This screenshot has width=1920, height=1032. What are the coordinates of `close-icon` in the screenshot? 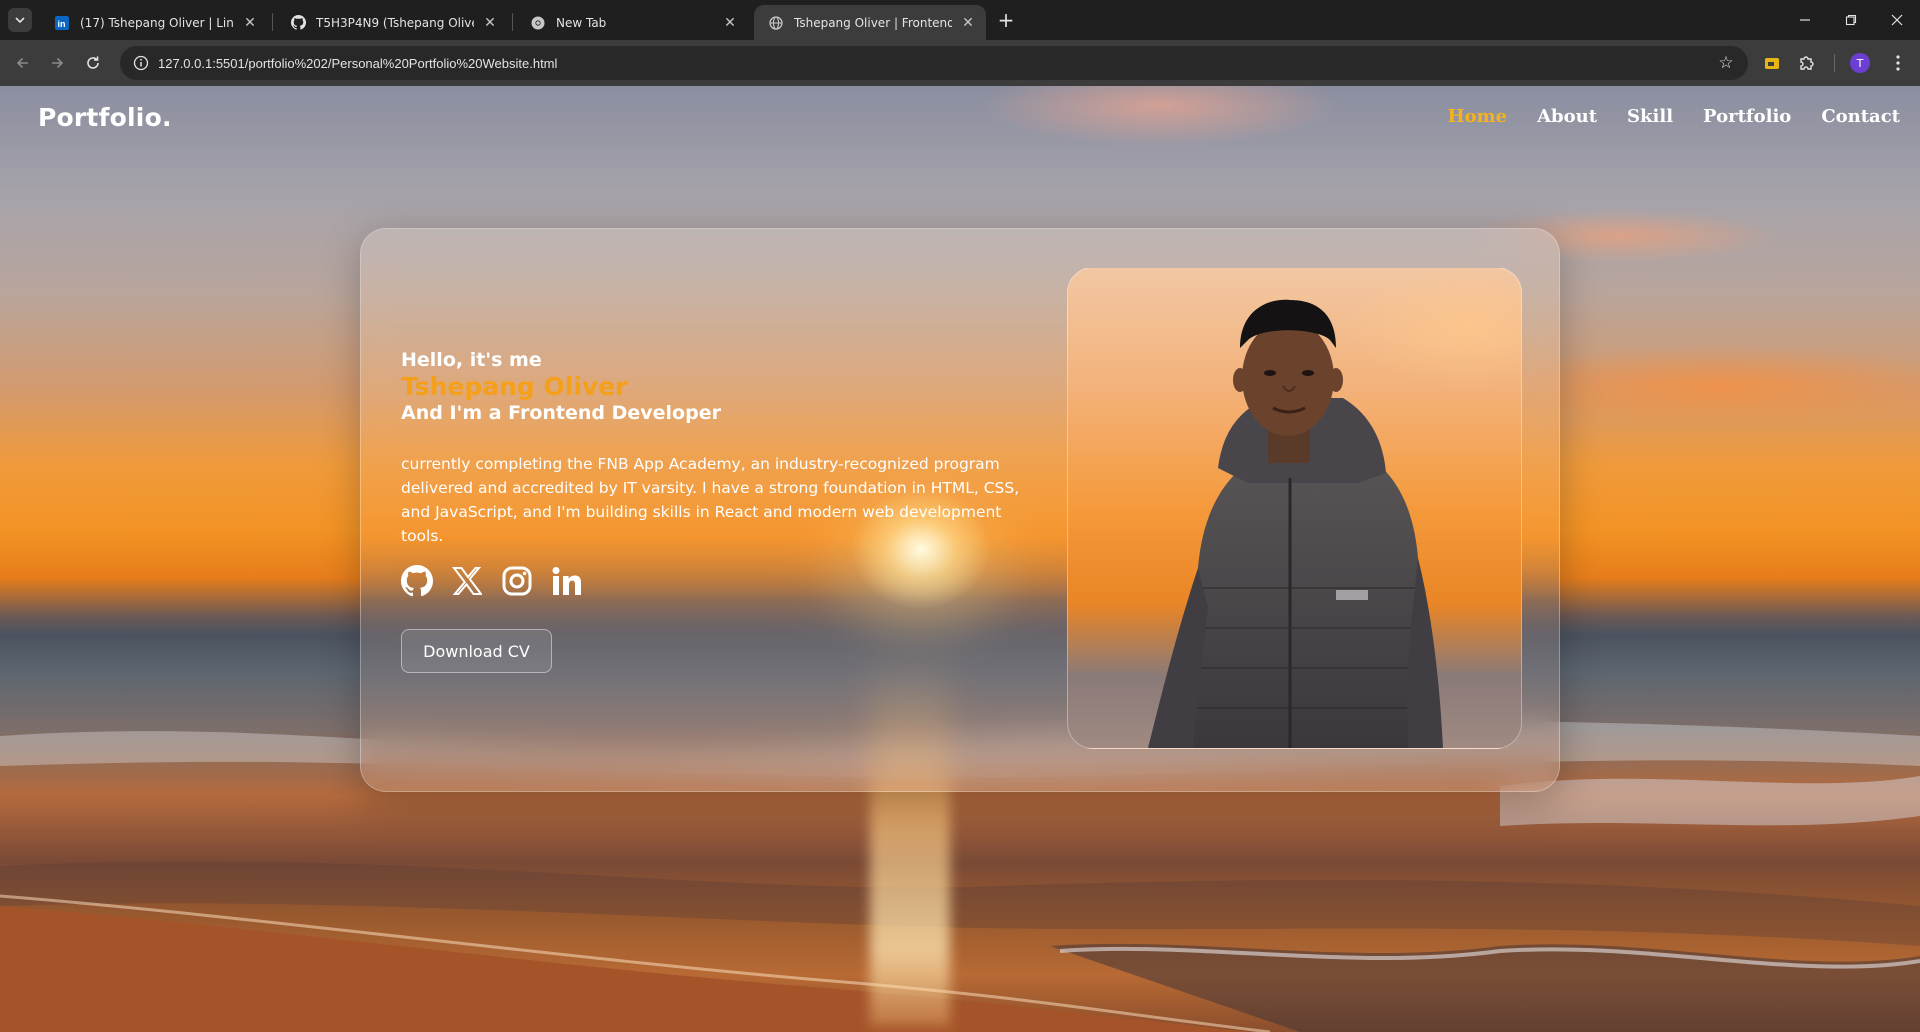 It's located at (1897, 20).